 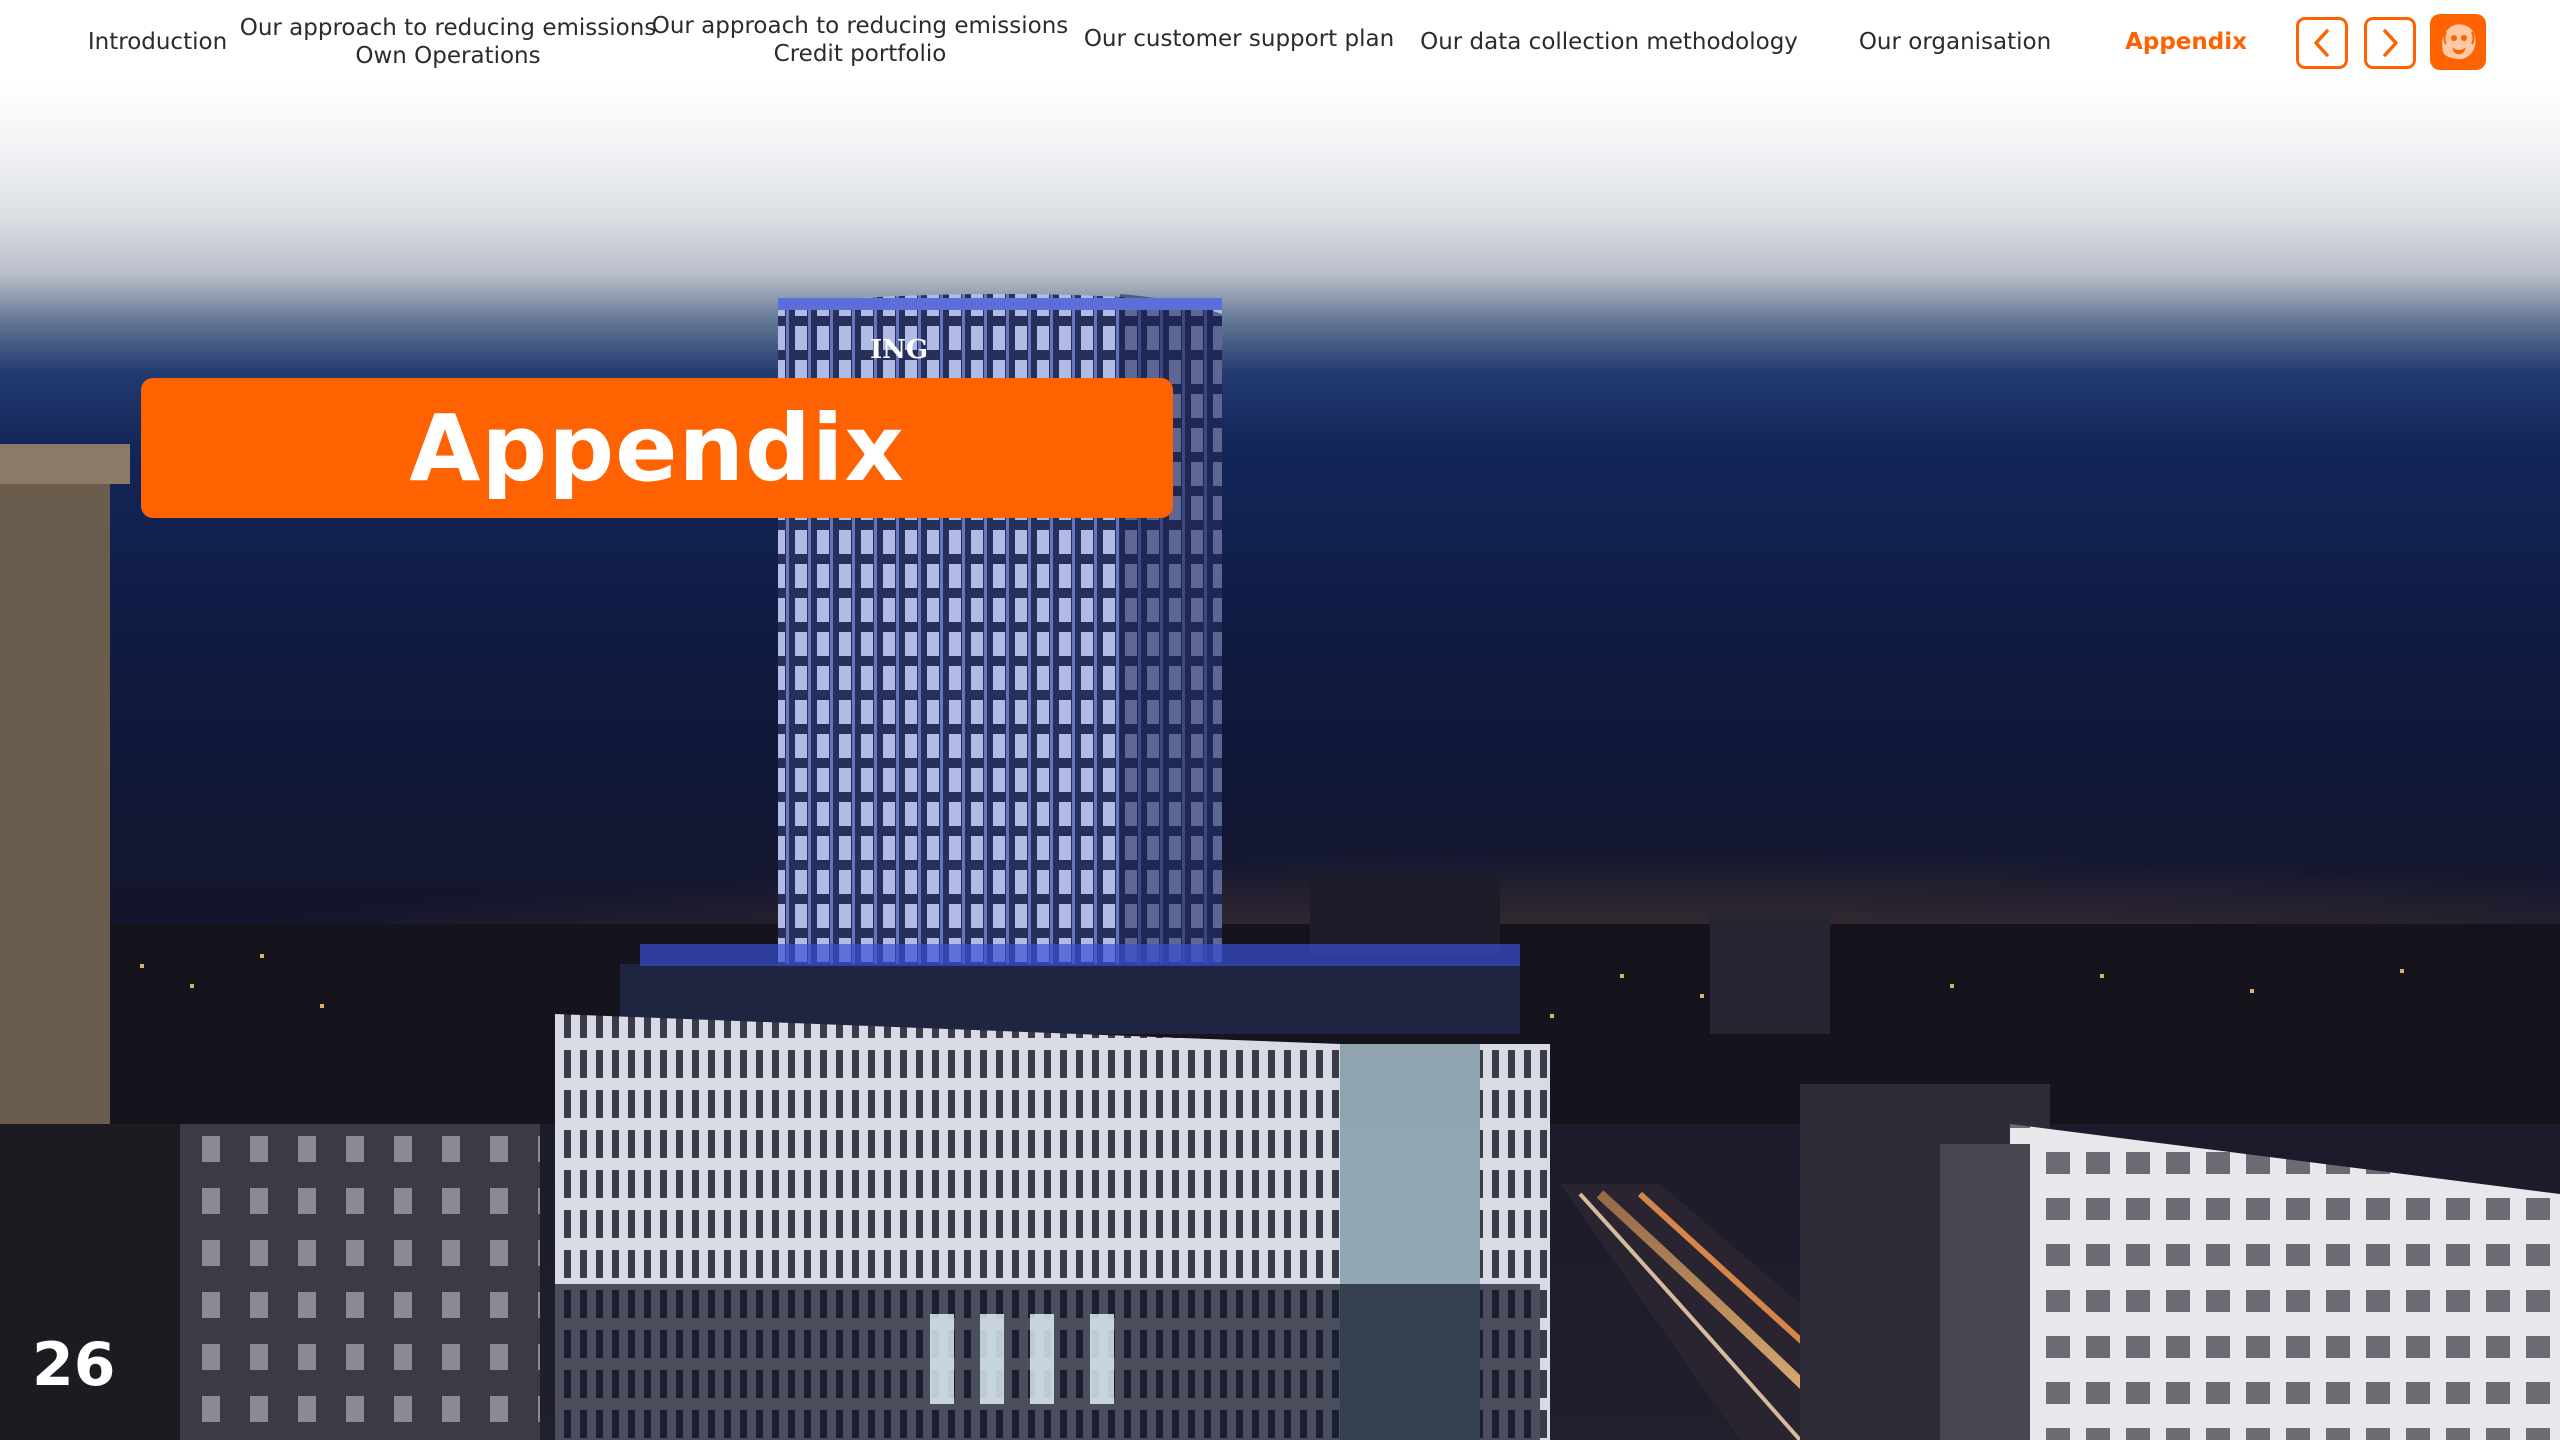 I want to click on nav-item-our-organisation: Our organisation, so click(x=1955, y=42).